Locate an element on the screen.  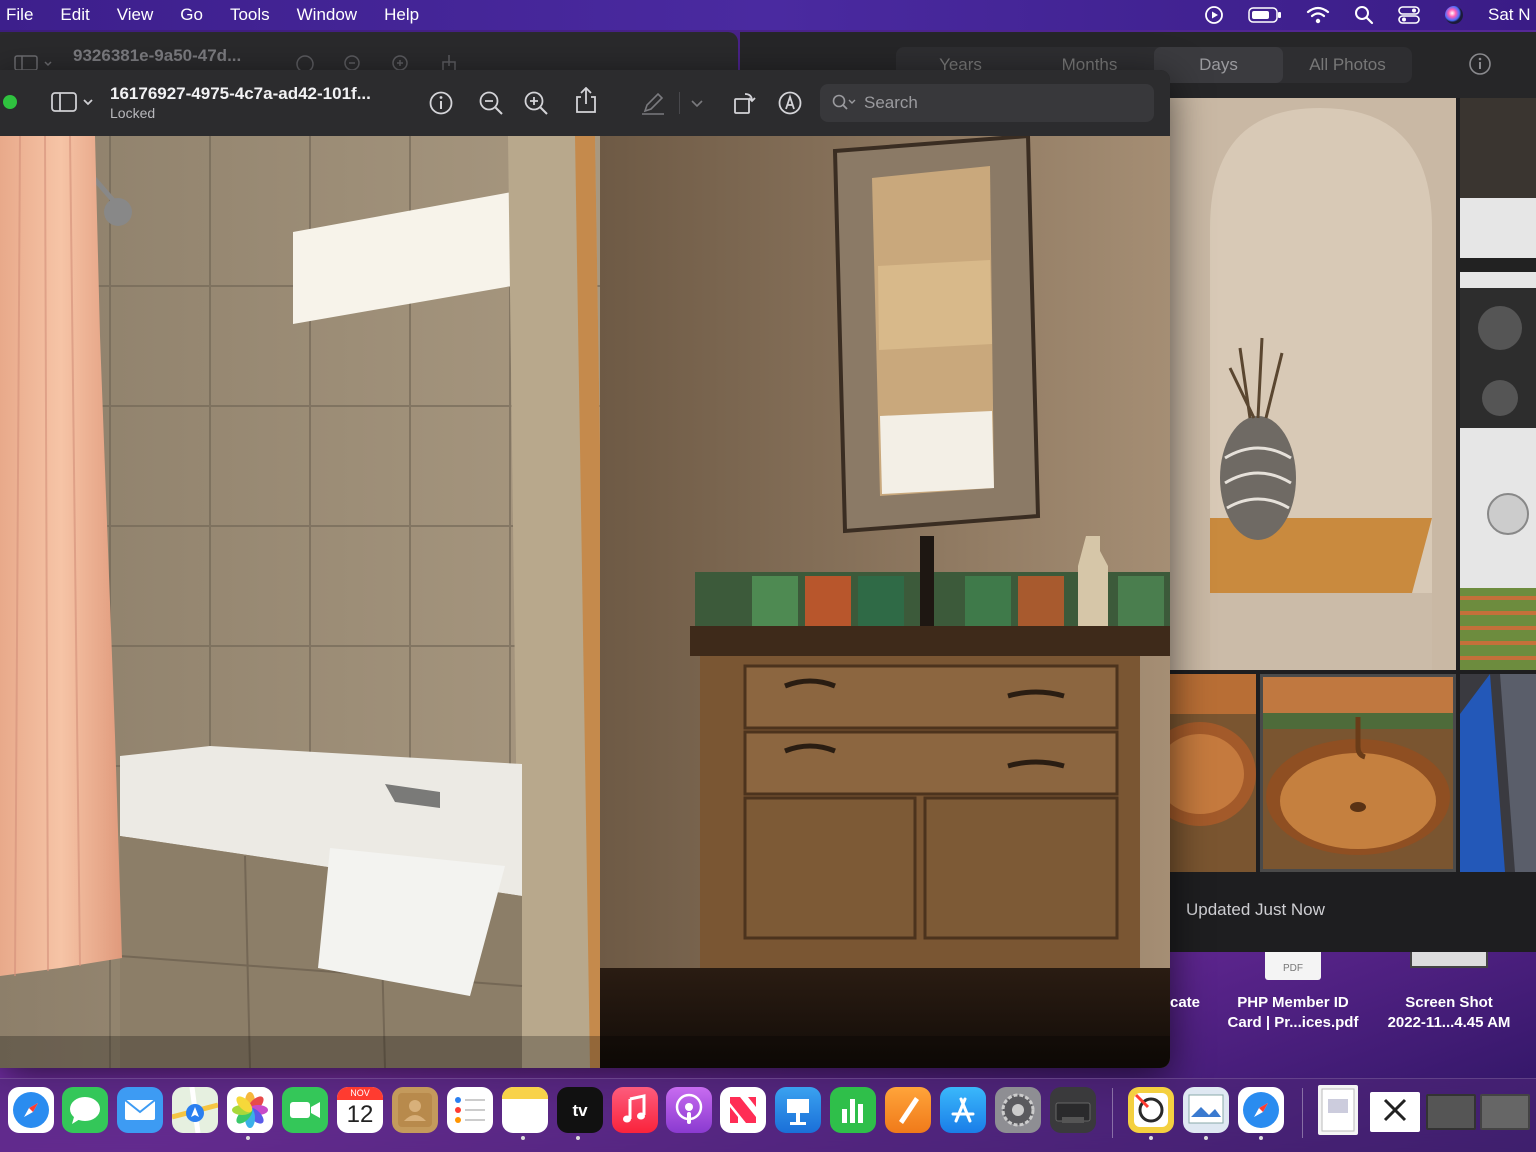
app-store-icon is located at coordinates (963, 1110).